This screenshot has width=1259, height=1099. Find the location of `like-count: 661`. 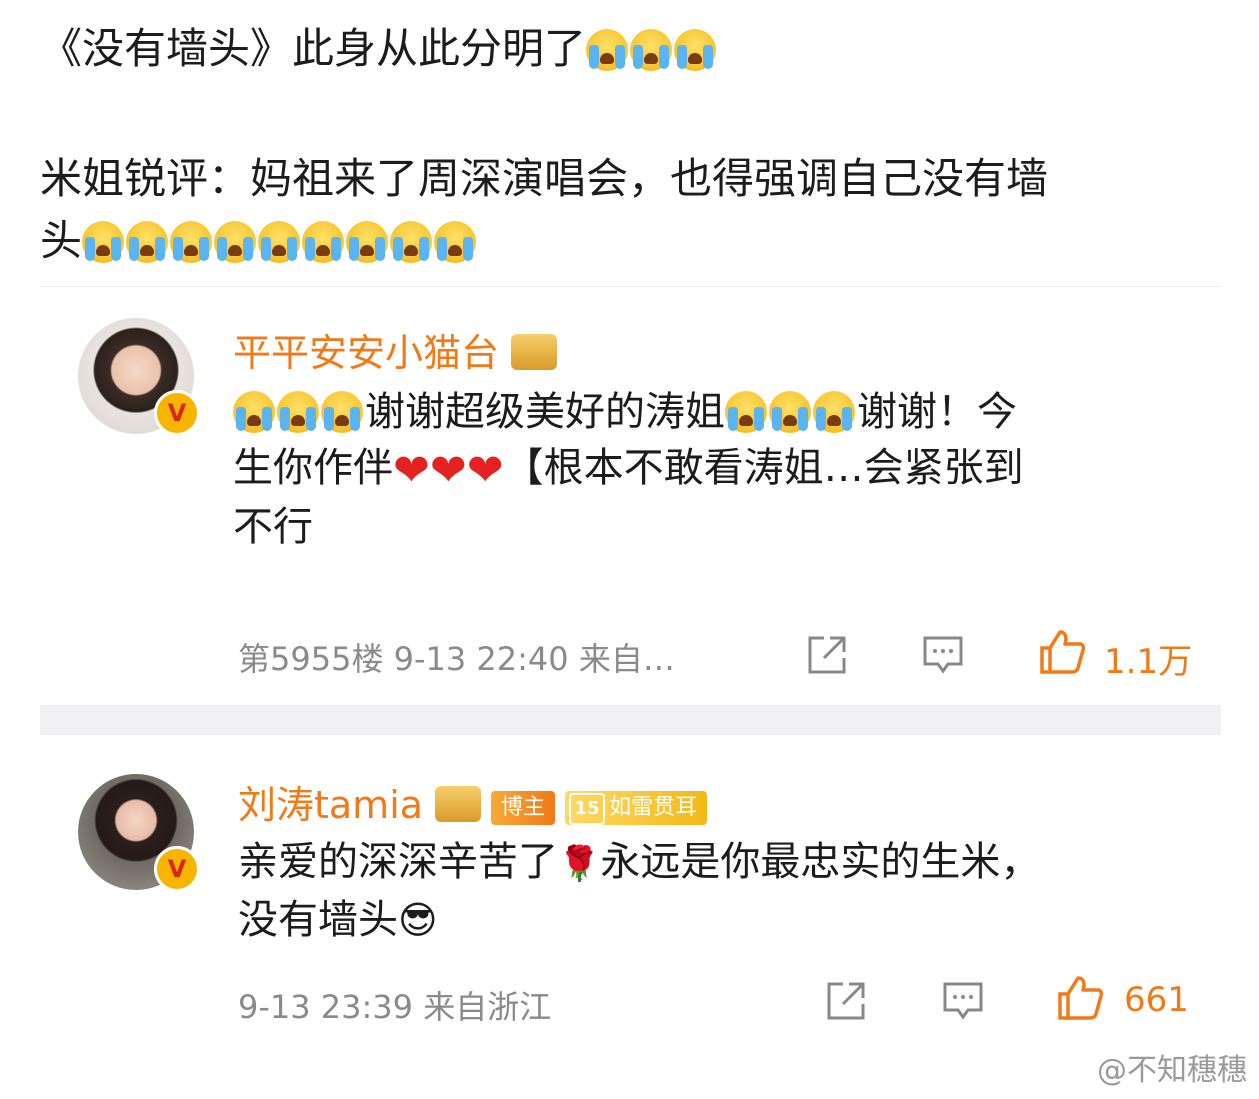

like-count: 661 is located at coordinates (1156, 1000).